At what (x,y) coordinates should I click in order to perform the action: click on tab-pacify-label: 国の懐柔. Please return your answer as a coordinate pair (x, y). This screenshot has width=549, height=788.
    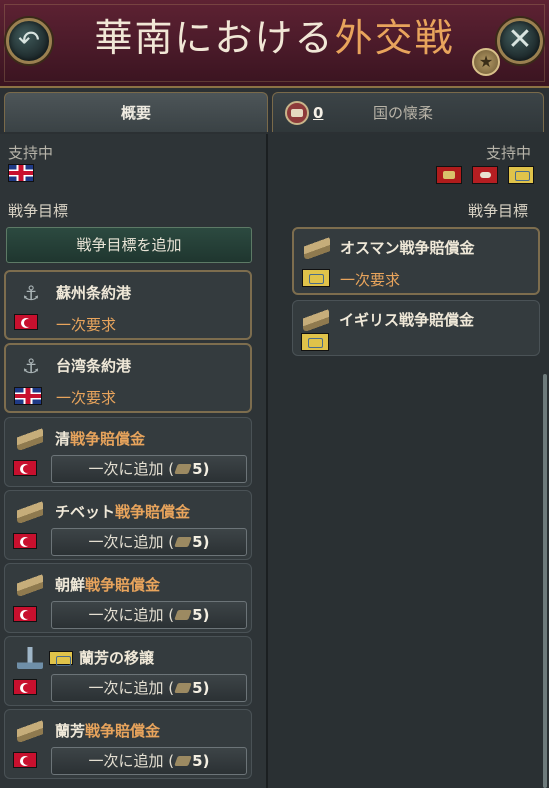
    Looking at the image, I should click on (403, 113).